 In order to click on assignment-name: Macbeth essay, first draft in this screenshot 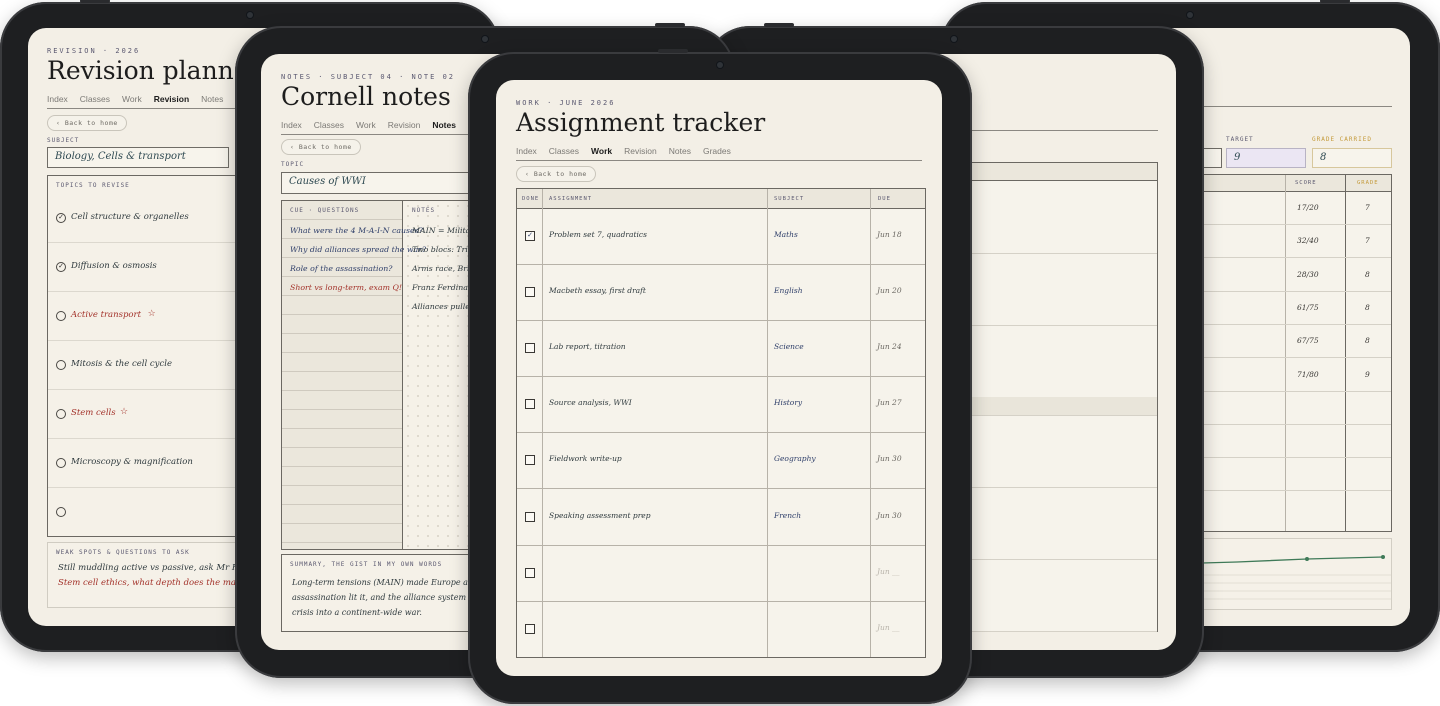, I will do `click(597, 291)`.